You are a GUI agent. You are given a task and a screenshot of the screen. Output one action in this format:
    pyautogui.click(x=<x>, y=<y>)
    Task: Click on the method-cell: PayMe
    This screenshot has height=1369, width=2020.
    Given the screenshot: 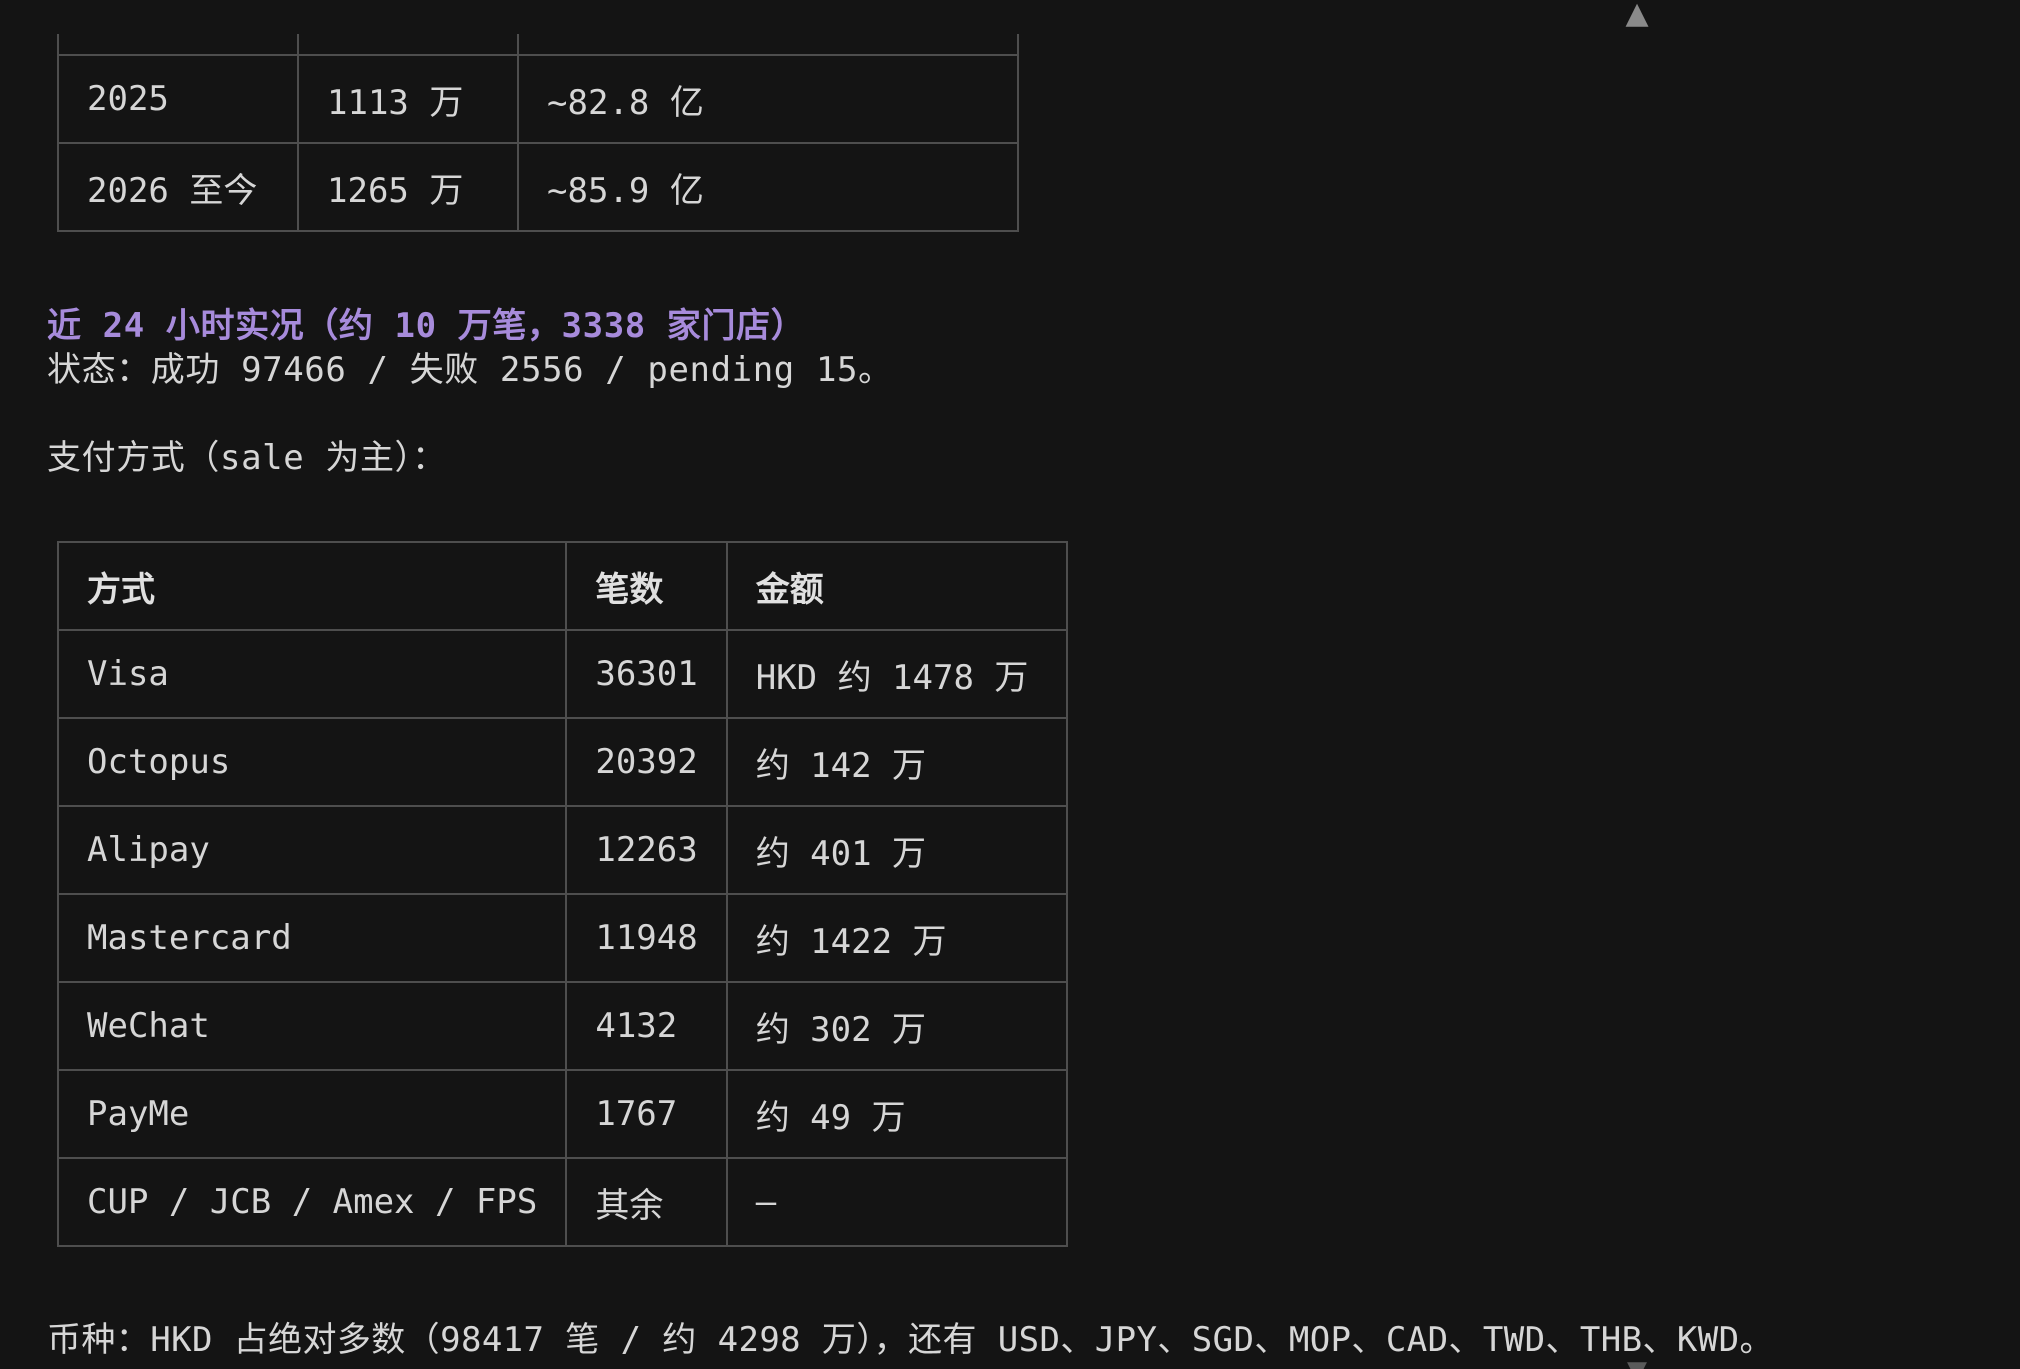 What is the action you would take?
    pyautogui.click(x=312, y=1114)
    